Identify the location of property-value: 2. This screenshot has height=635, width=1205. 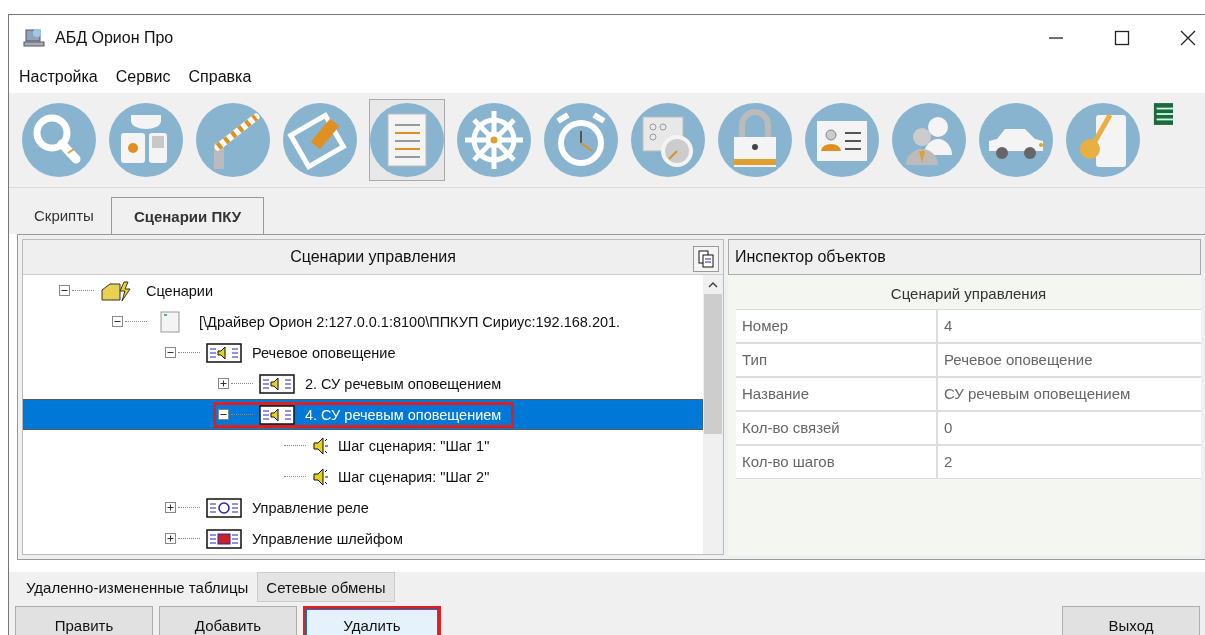
(1069, 462).